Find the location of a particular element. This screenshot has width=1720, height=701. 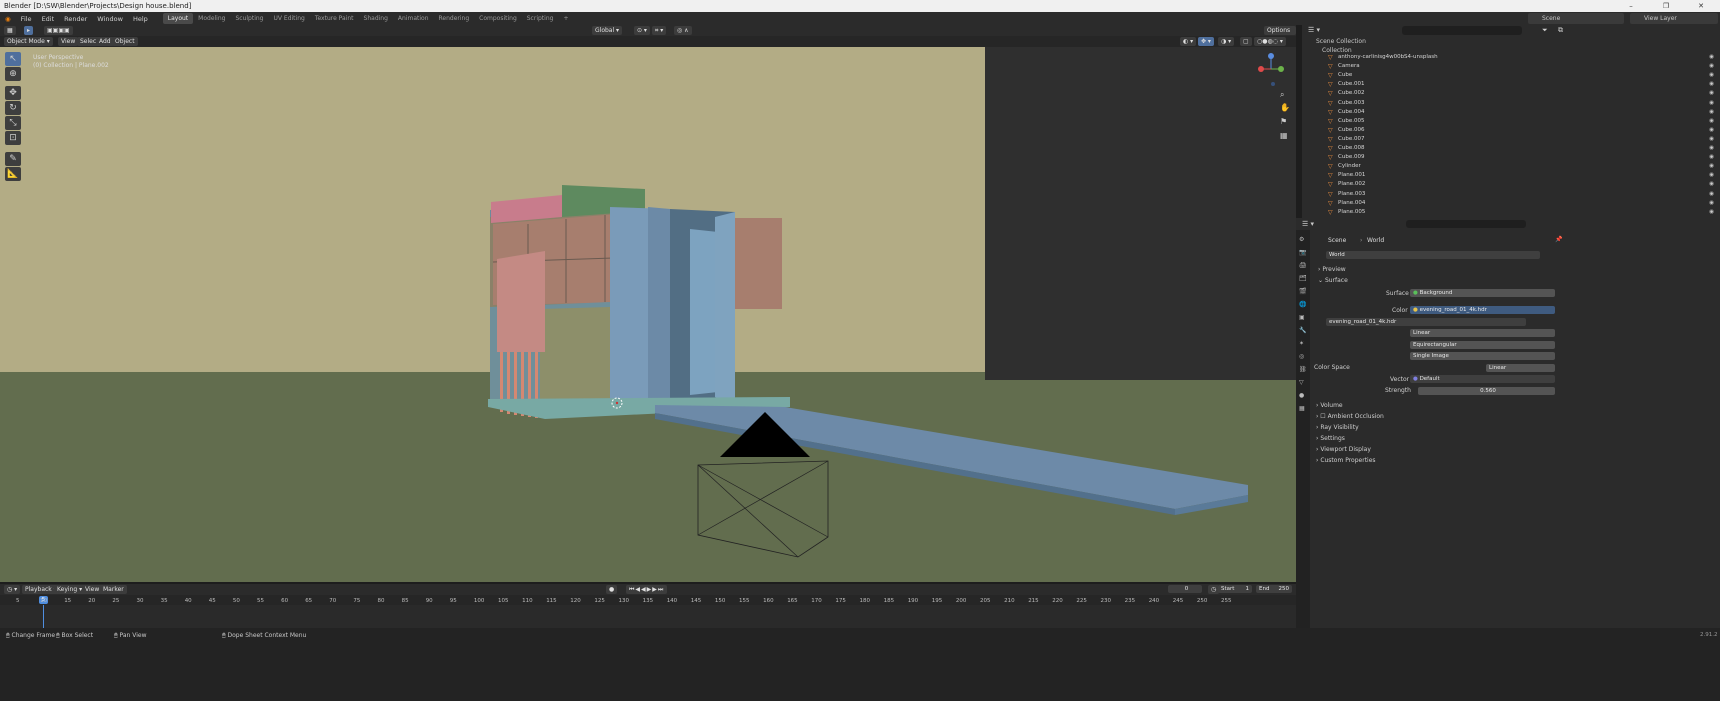

menu-marker: Marker is located at coordinates (113, 589).